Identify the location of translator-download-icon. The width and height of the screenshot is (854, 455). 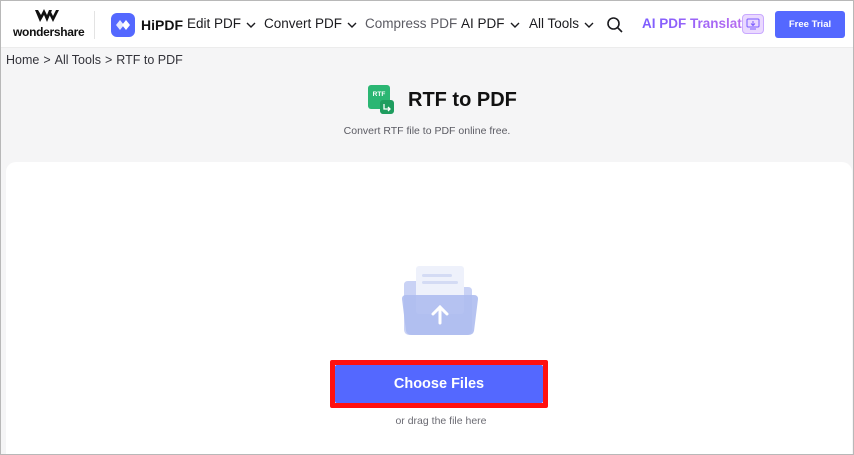
(753, 24).